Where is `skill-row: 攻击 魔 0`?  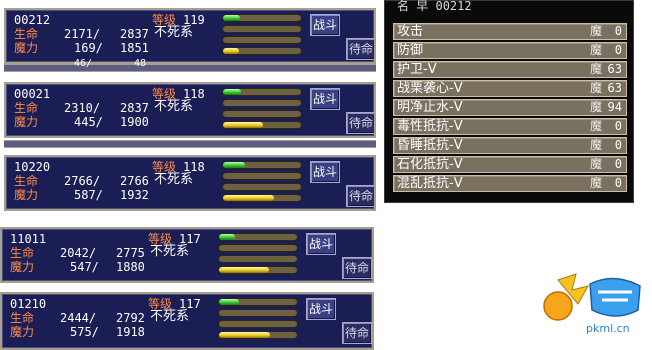 skill-row: 攻击 魔 0 is located at coordinates (510, 31).